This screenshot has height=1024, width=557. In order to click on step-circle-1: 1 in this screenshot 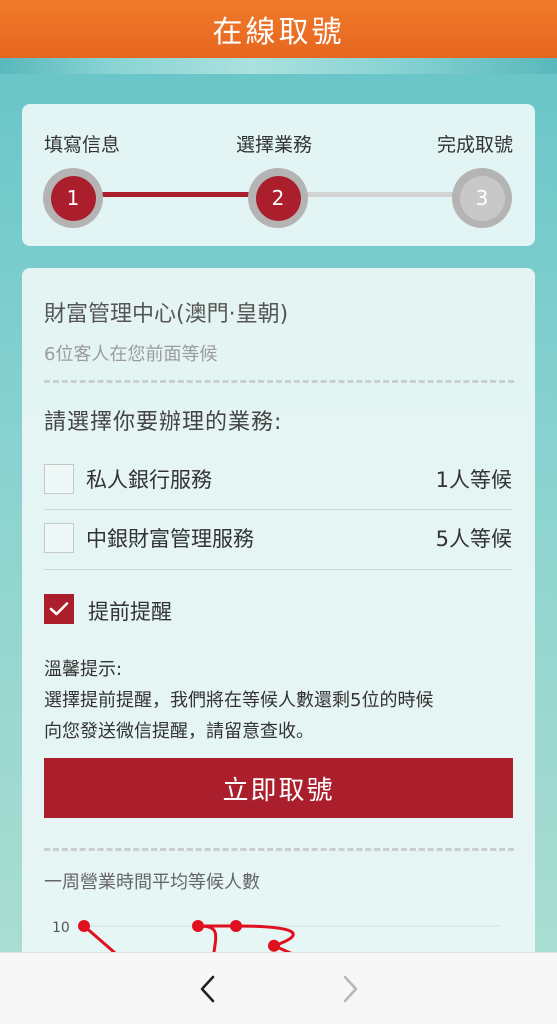, I will do `click(73, 198)`.